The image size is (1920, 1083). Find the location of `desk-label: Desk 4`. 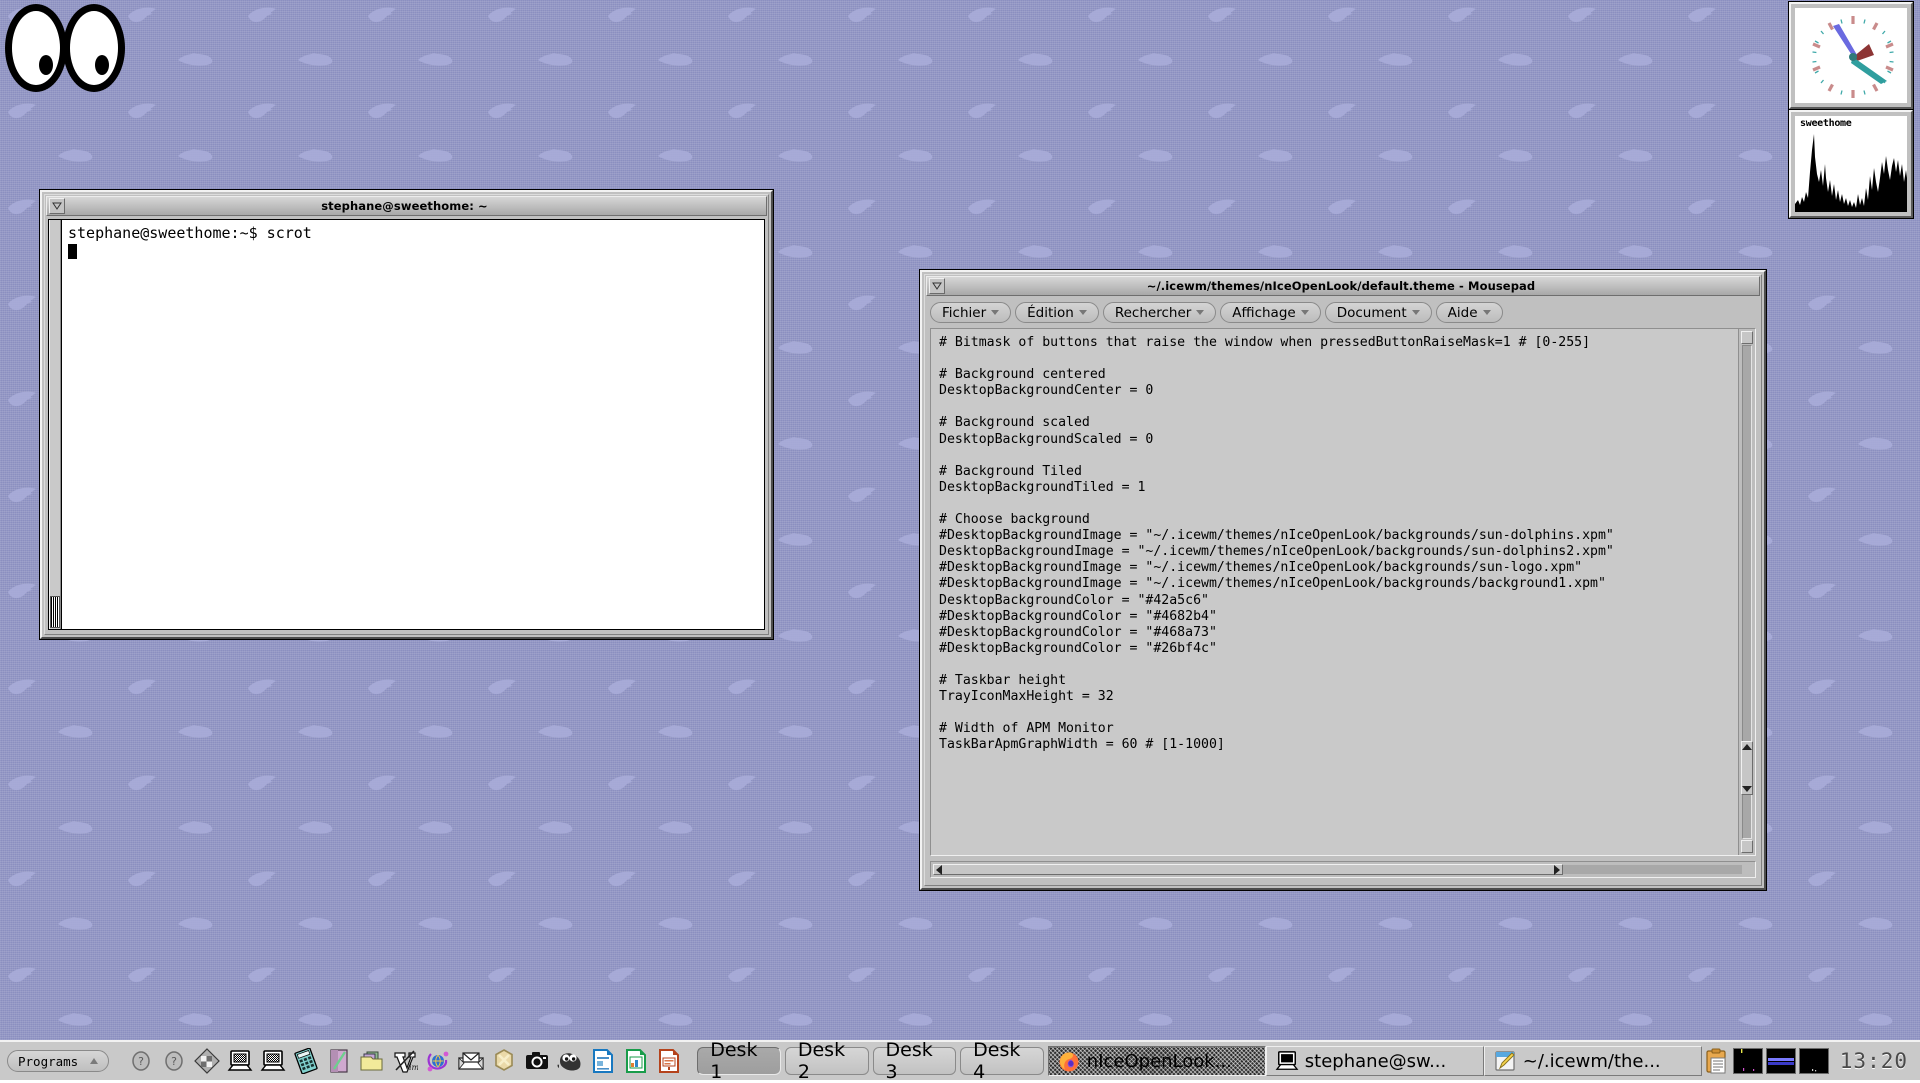

desk-label: Desk 4 is located at coordinates (1002, 1061).